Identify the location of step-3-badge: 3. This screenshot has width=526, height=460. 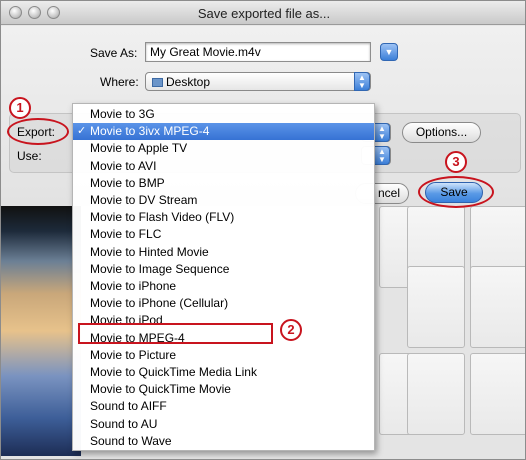
(456, 162).